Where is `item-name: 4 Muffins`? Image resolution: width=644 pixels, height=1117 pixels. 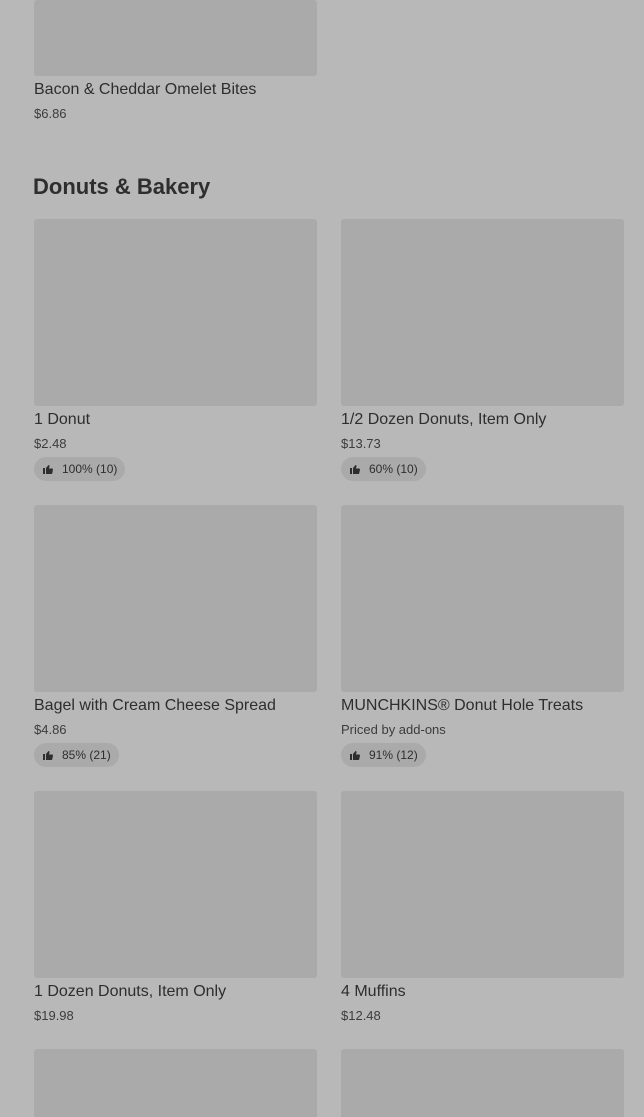
item-name: 4 Muffins is located at coordinates (373, 992).